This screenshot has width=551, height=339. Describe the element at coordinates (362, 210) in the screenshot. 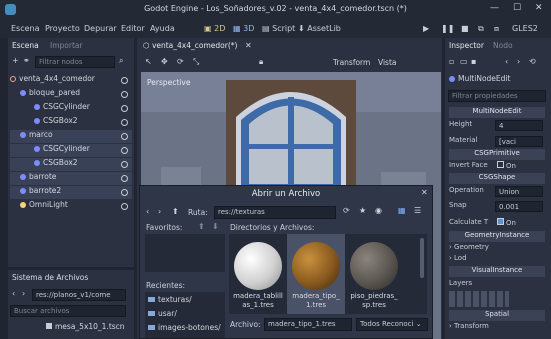

I see `favorite-star-icon: ★` at that location.